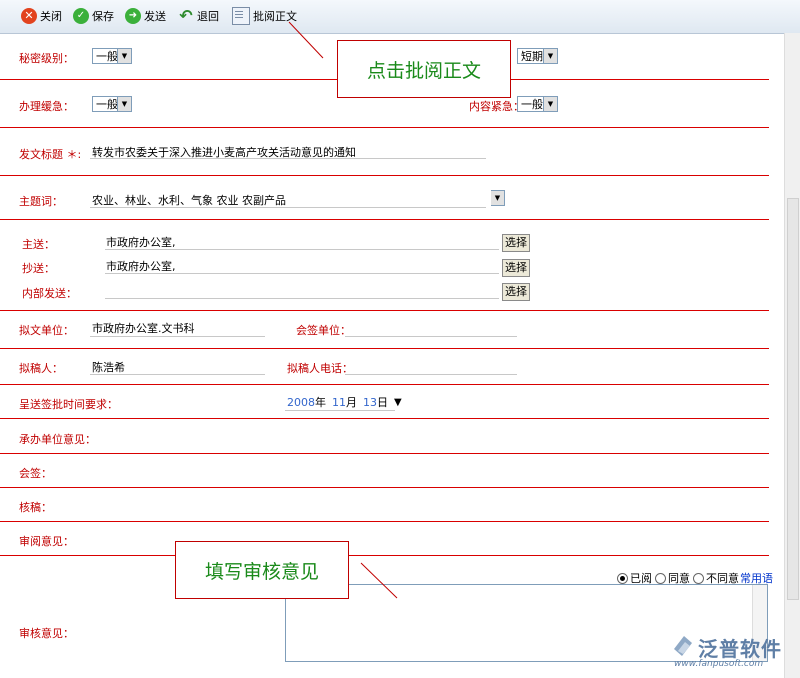 Image resolution: width=800 pixels, height=678 pixels. Describe the element at coordinates (740, 649) in the screenshot. I see `fanpu-logo-name: 泛普软件` at that location.